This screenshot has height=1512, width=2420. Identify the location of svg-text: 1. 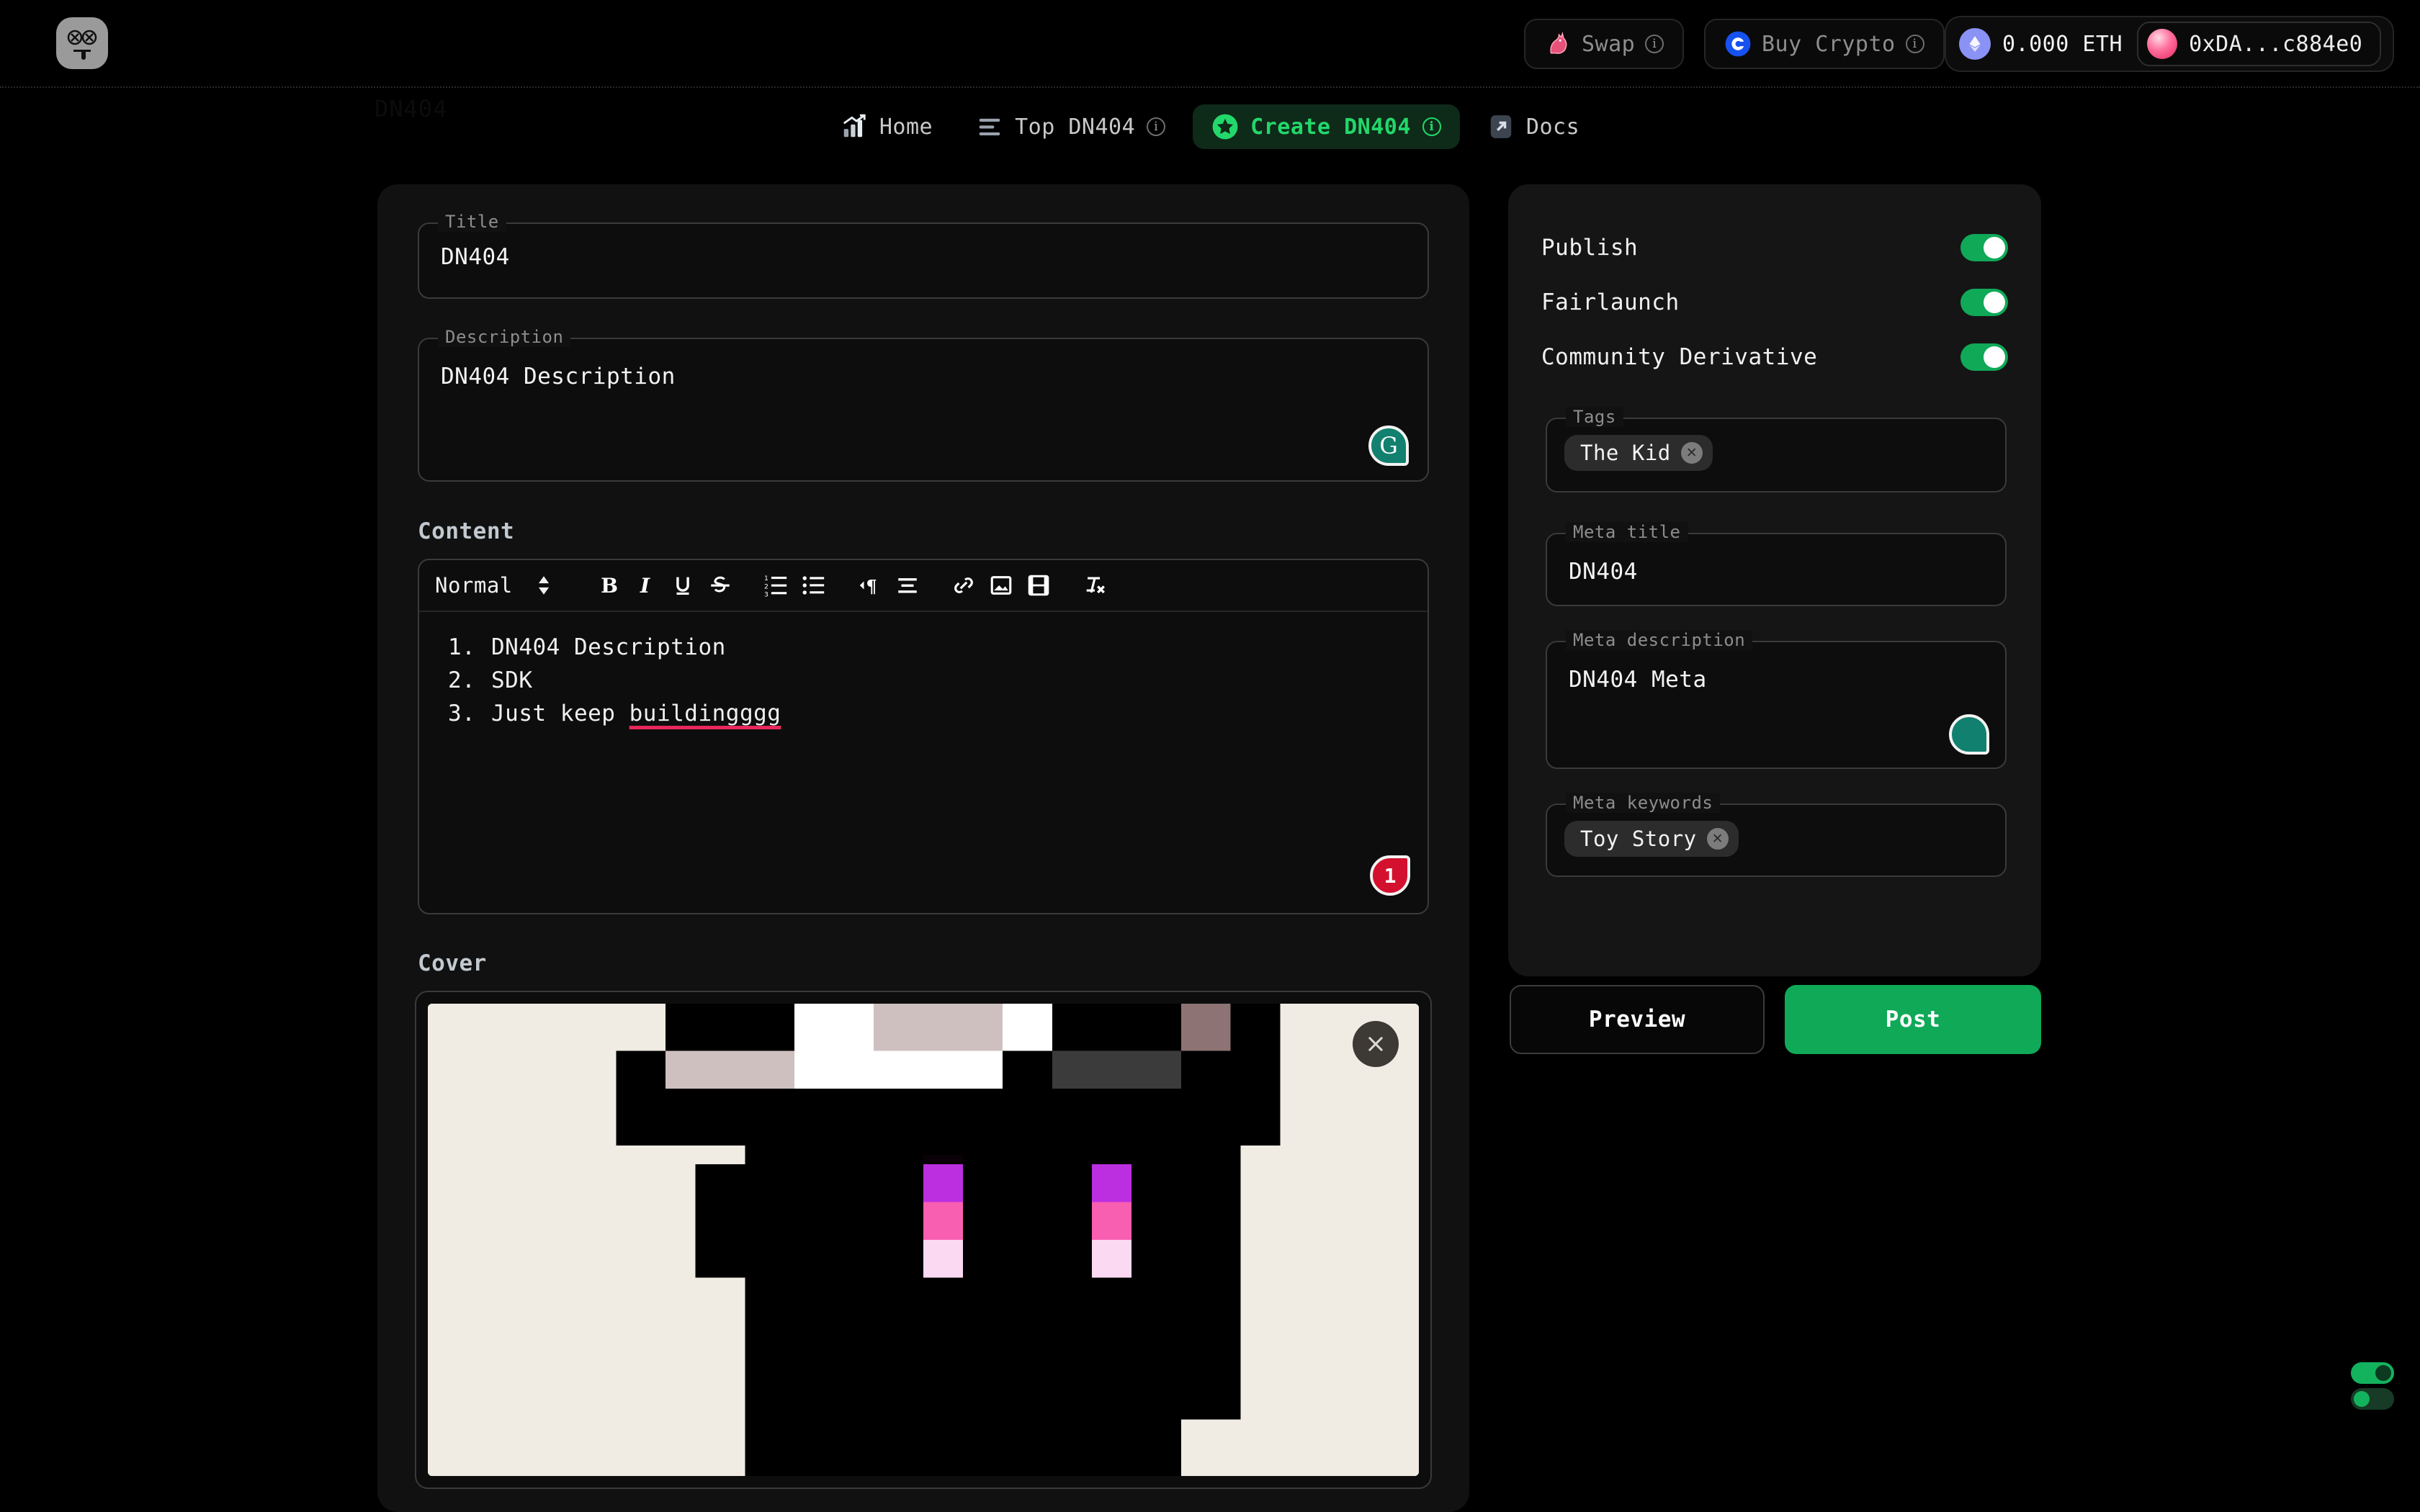
(766, 578).